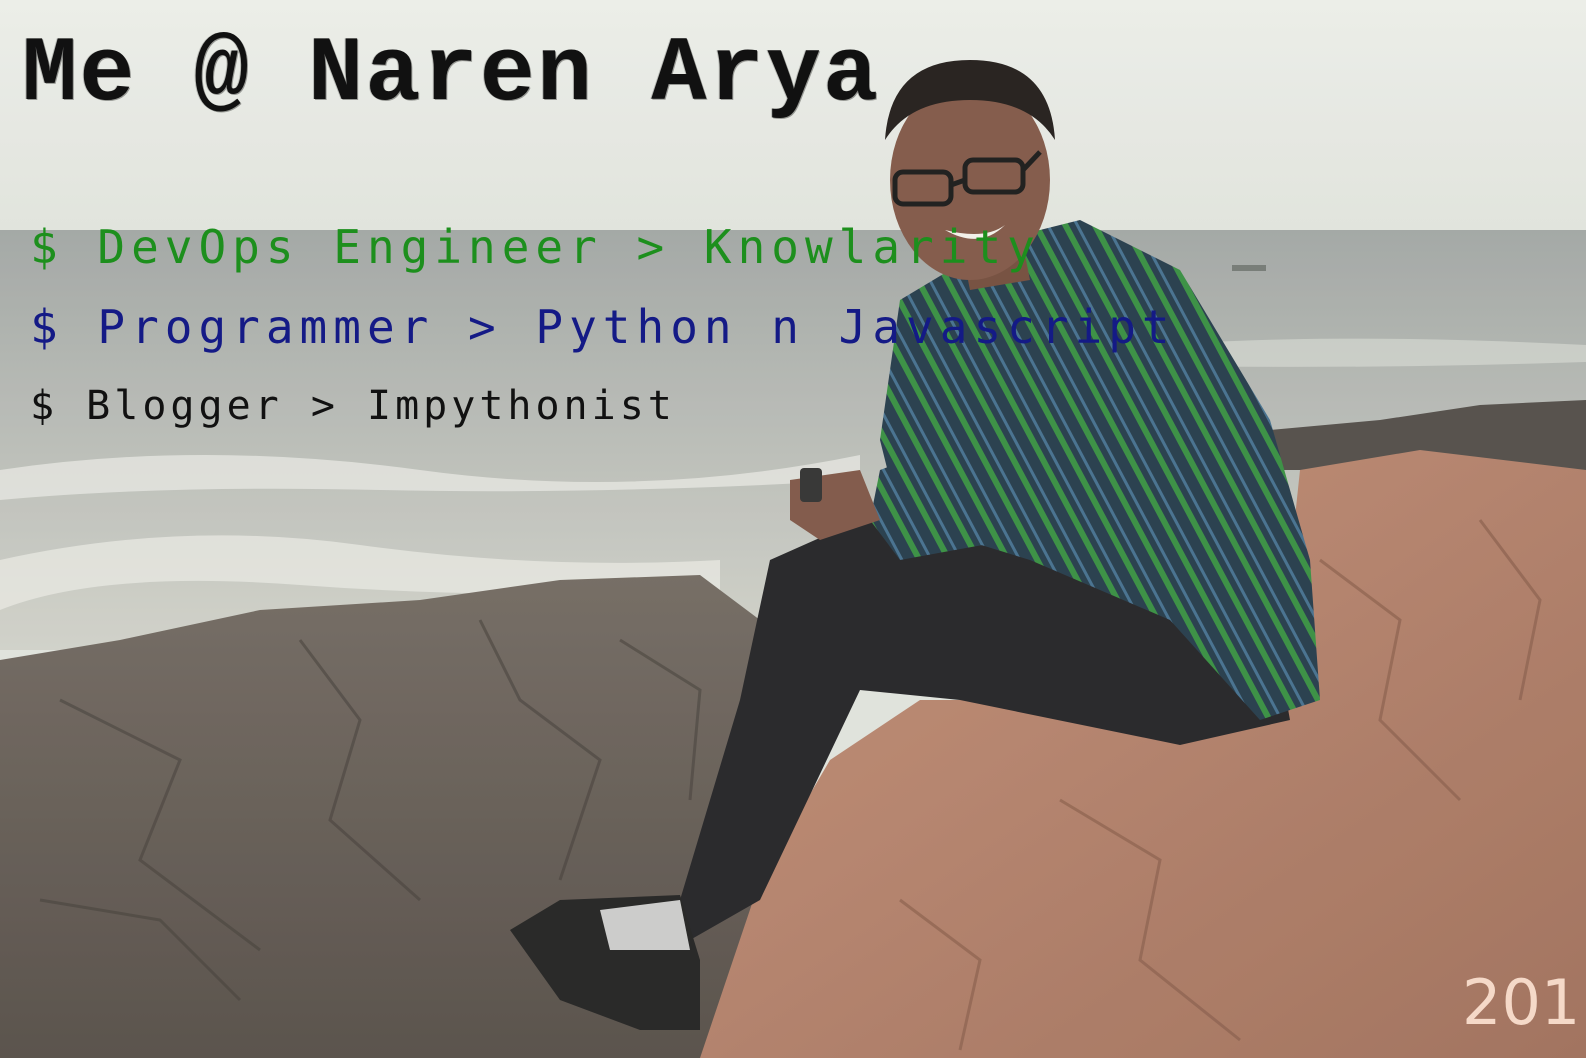 This screenshot has height=1058, width=1586. What do you see at coordinates (451, 74) in the screenshot?
I see `page-title: Me @ Naren Arya` at bounding box center [451, 74].